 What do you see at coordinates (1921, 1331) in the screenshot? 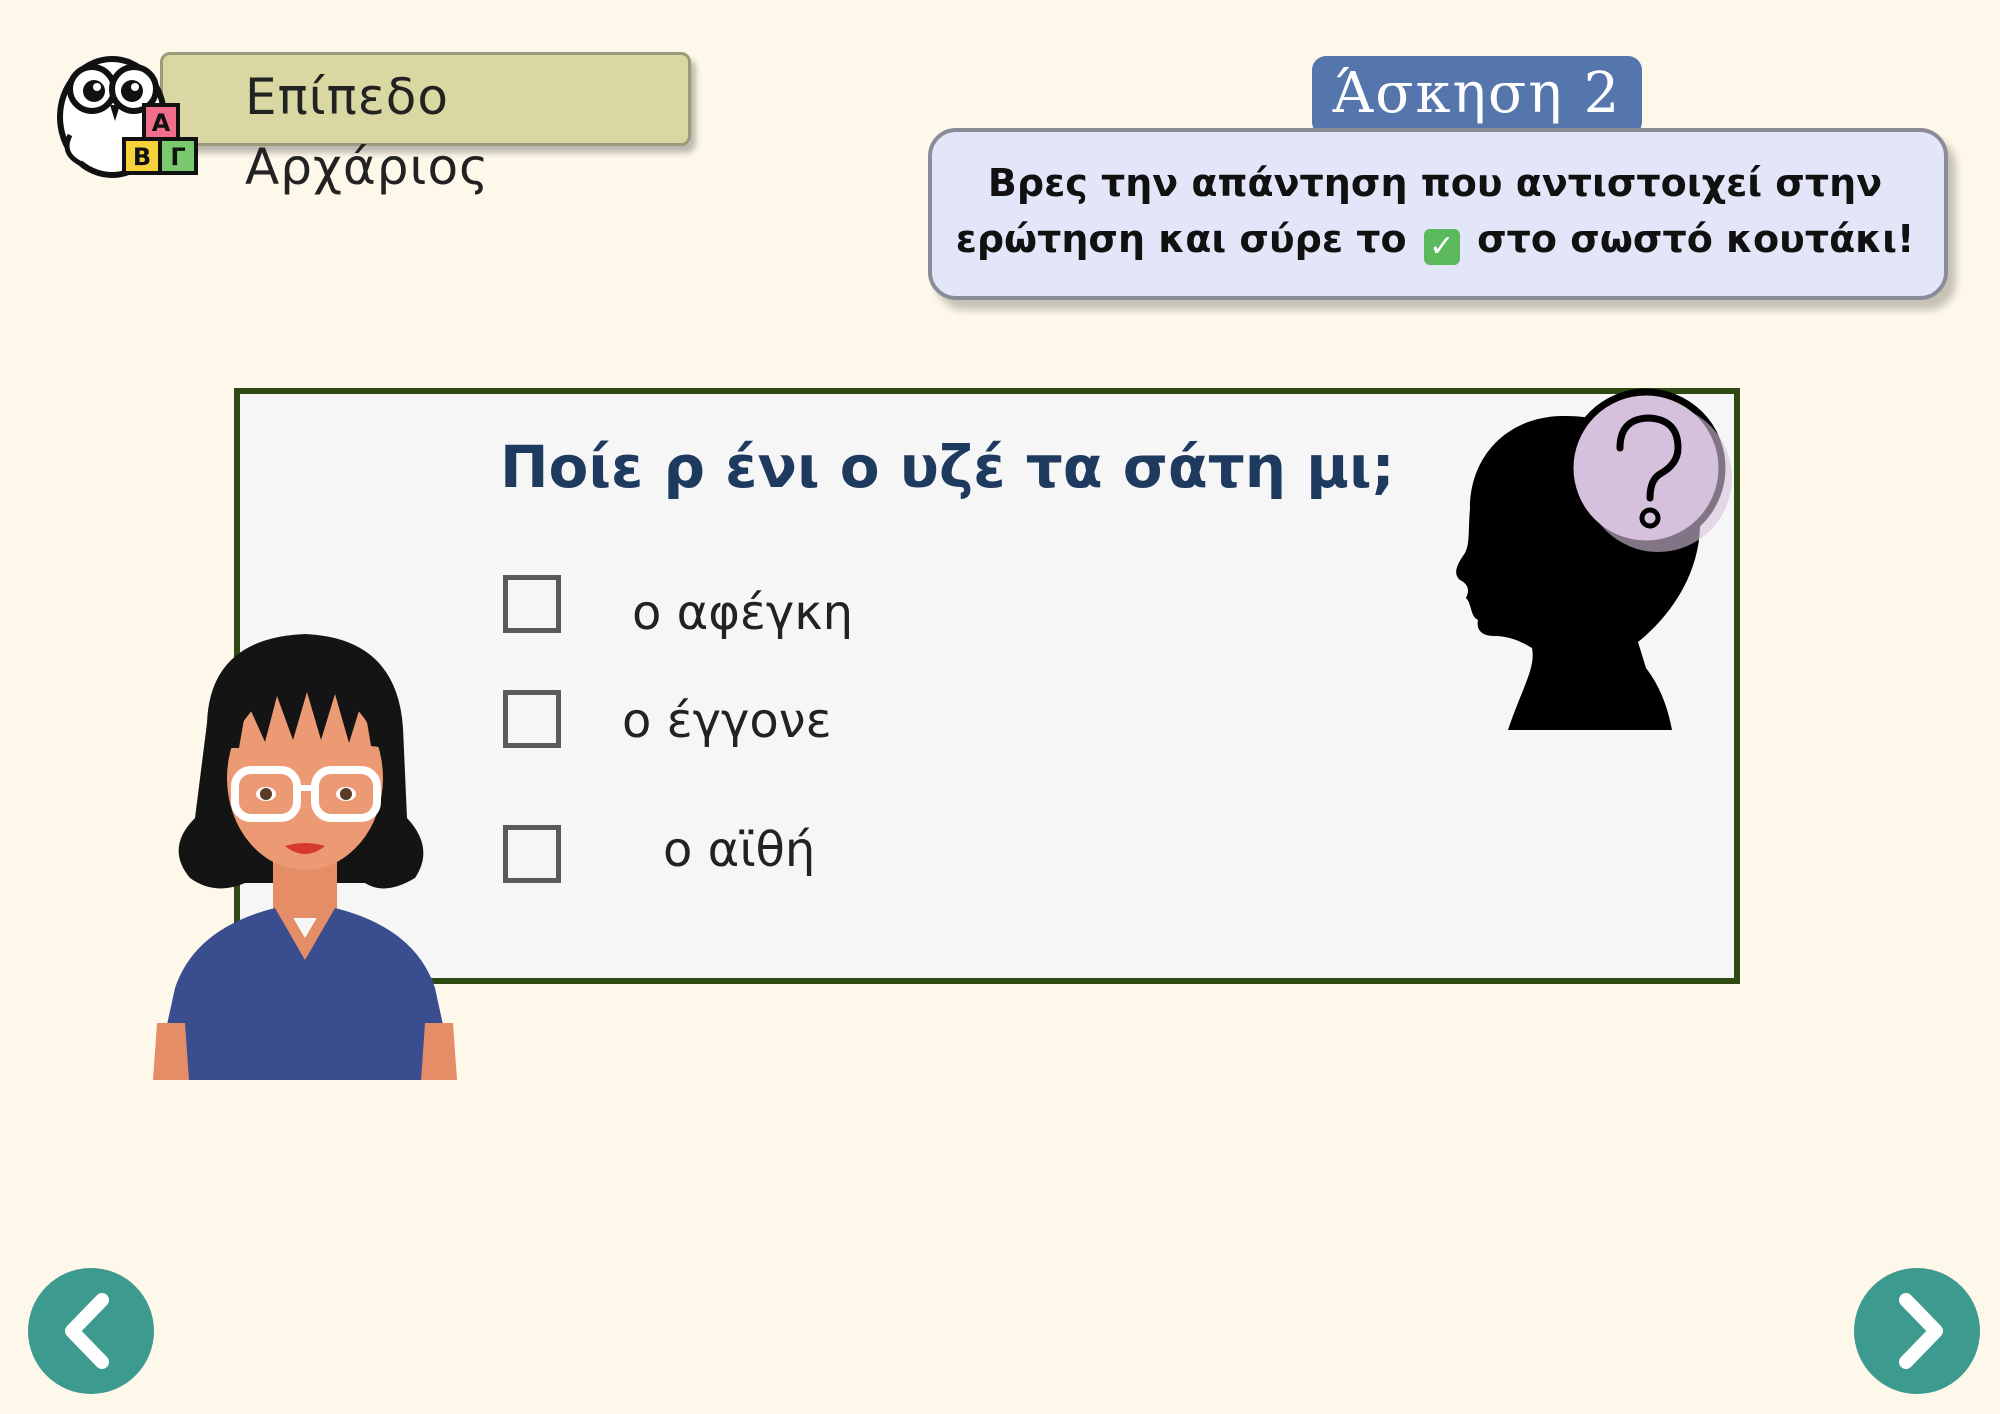
I see `chevron-right-icon` at bounding box center [1921, 1331].